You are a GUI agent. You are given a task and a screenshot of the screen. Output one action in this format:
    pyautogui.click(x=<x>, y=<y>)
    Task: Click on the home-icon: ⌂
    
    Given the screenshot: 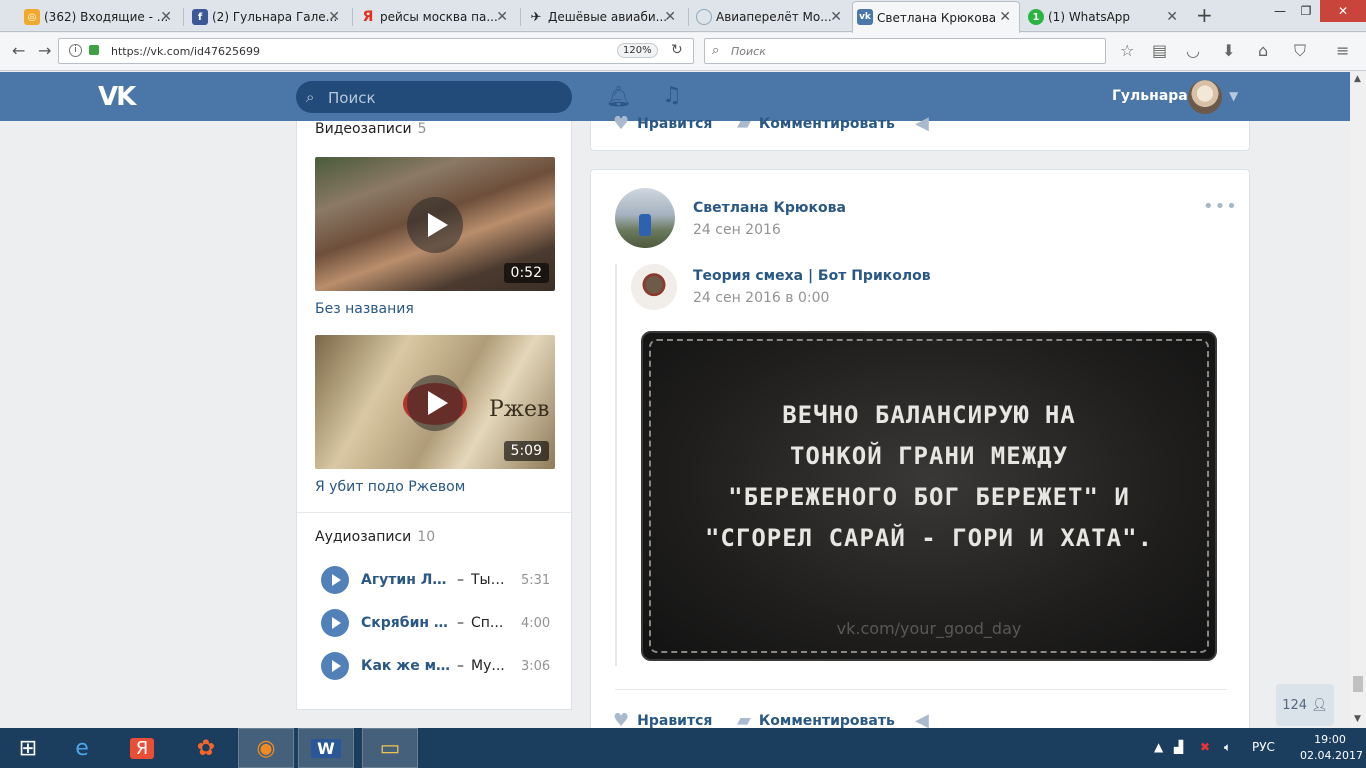 What is the action you would take?
    pyautogui.click(x=1263, y=50)
    